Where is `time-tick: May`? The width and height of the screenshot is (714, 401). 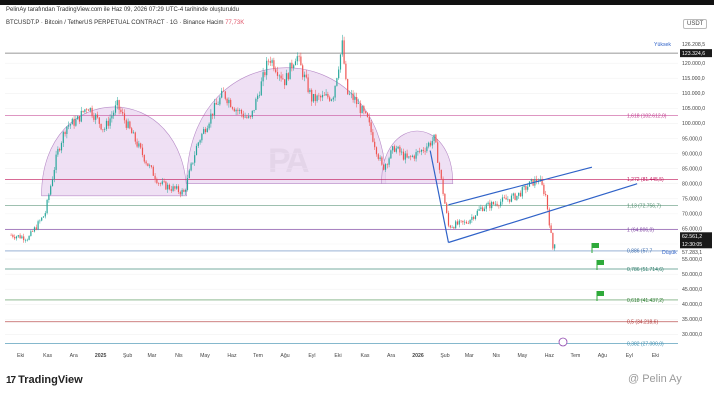 time-tick: May is located at coordinates (522, 356).